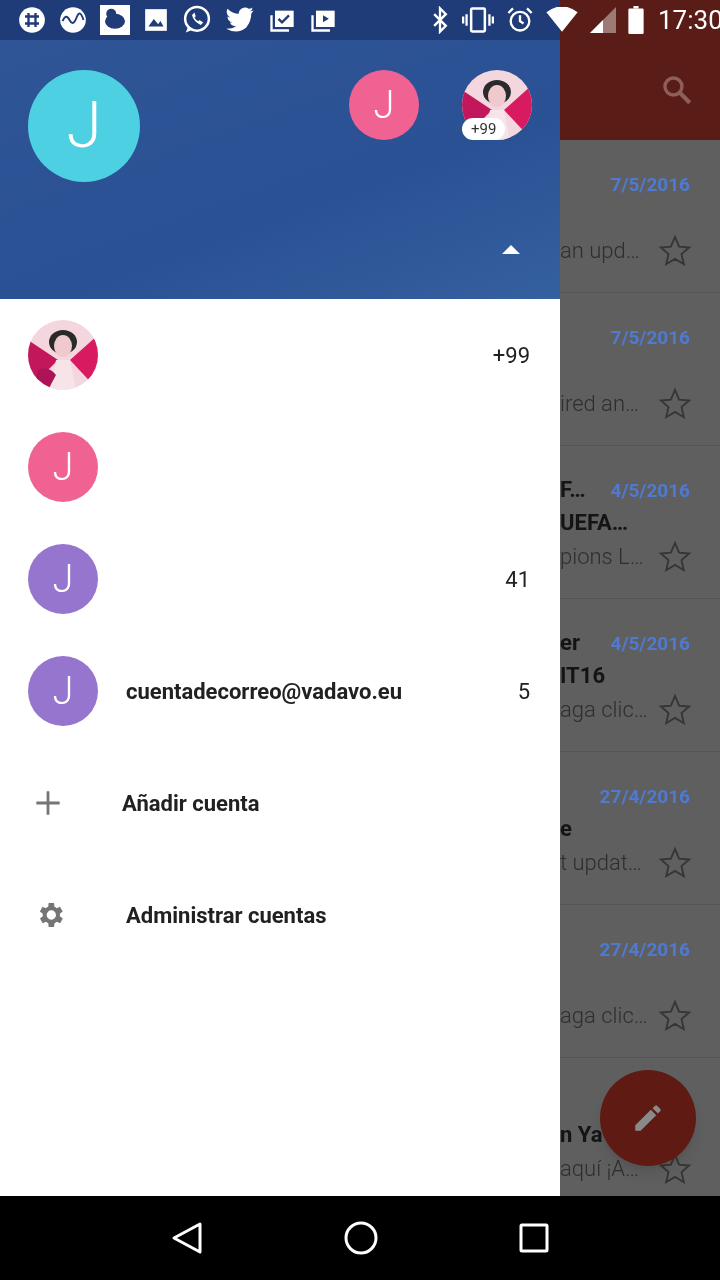 The image size is (720, 1280). I want to click on phone-bubble-icon, so click(197, 20).